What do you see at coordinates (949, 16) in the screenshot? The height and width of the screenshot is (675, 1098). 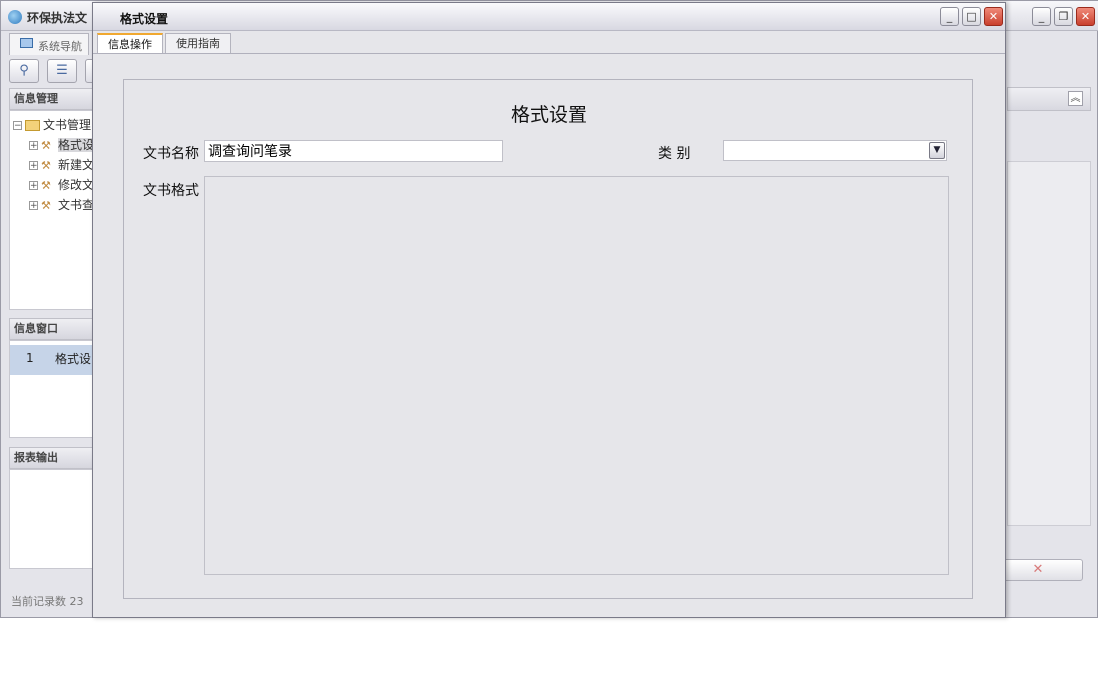 I see `dialog-minimize-icon: _` at bounding box center [949, 16].